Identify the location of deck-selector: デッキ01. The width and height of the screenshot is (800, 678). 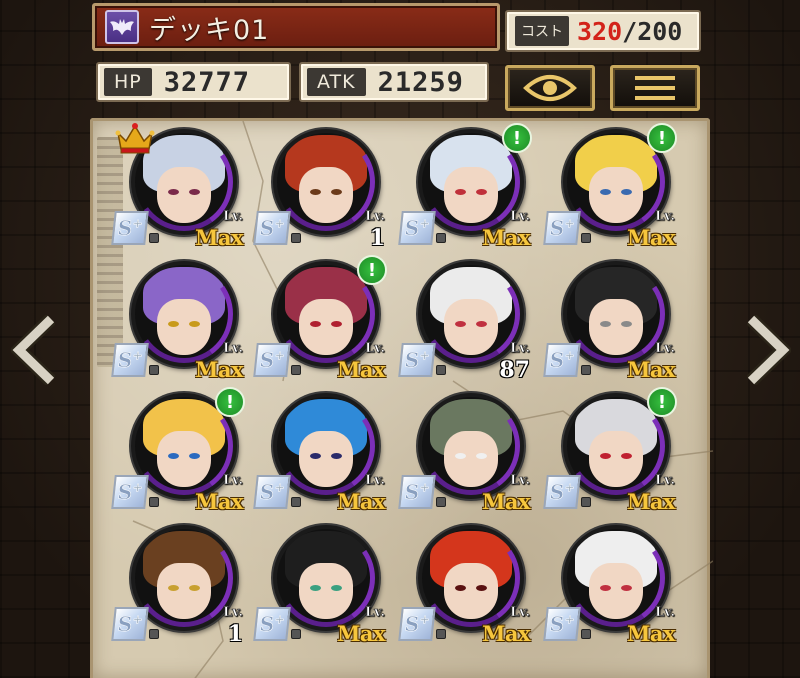
(296, 27).